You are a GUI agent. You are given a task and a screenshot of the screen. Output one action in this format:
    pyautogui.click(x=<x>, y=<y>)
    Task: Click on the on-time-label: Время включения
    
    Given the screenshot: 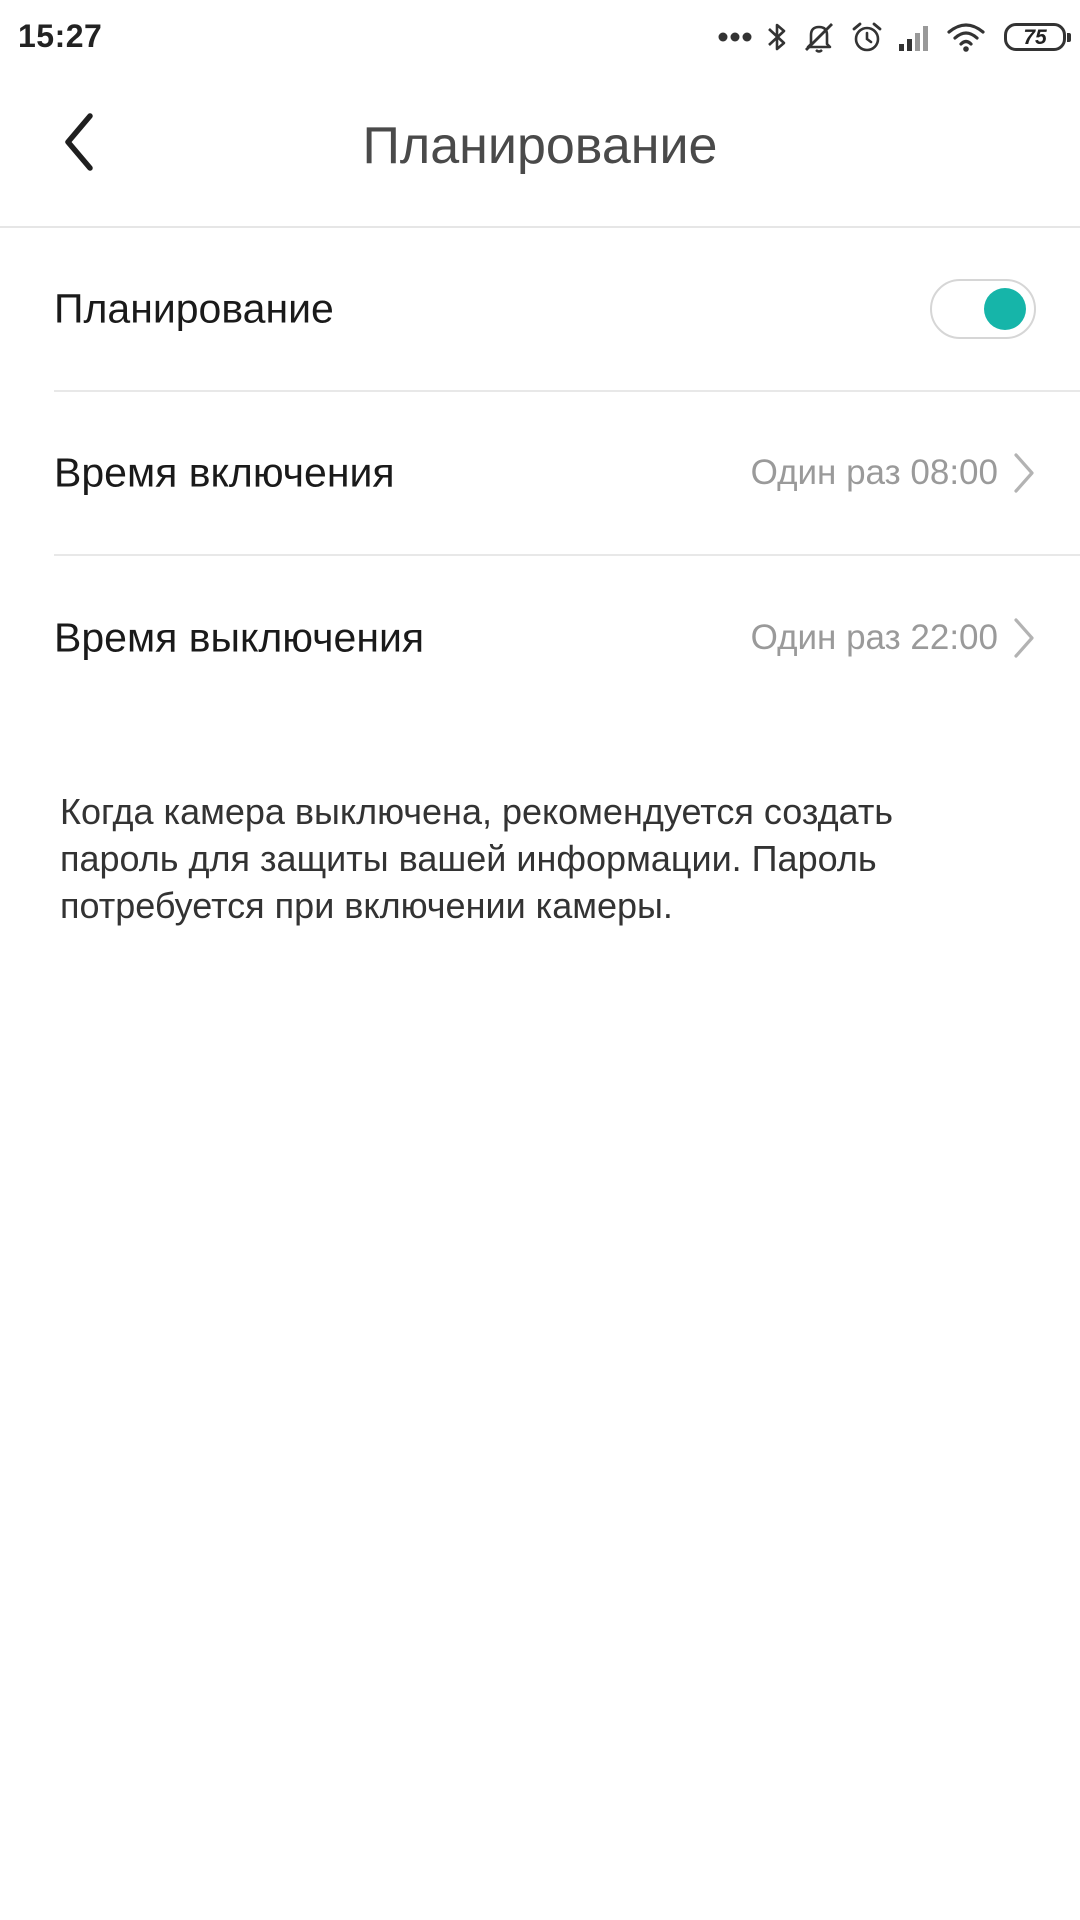 What is the action you would take?
    pyautogui.click(x=224, y=472)
    